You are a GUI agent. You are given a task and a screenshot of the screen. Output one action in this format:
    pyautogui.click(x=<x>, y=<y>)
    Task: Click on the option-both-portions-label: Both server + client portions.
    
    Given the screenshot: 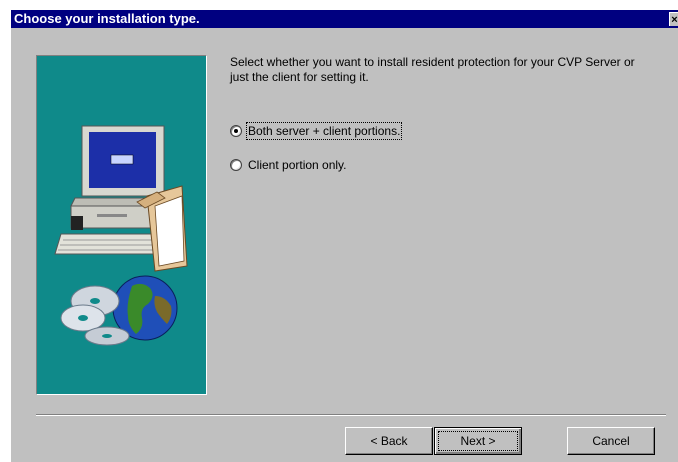 What is the action you would take?
    pyautogui.click(x=324, y=131)
    